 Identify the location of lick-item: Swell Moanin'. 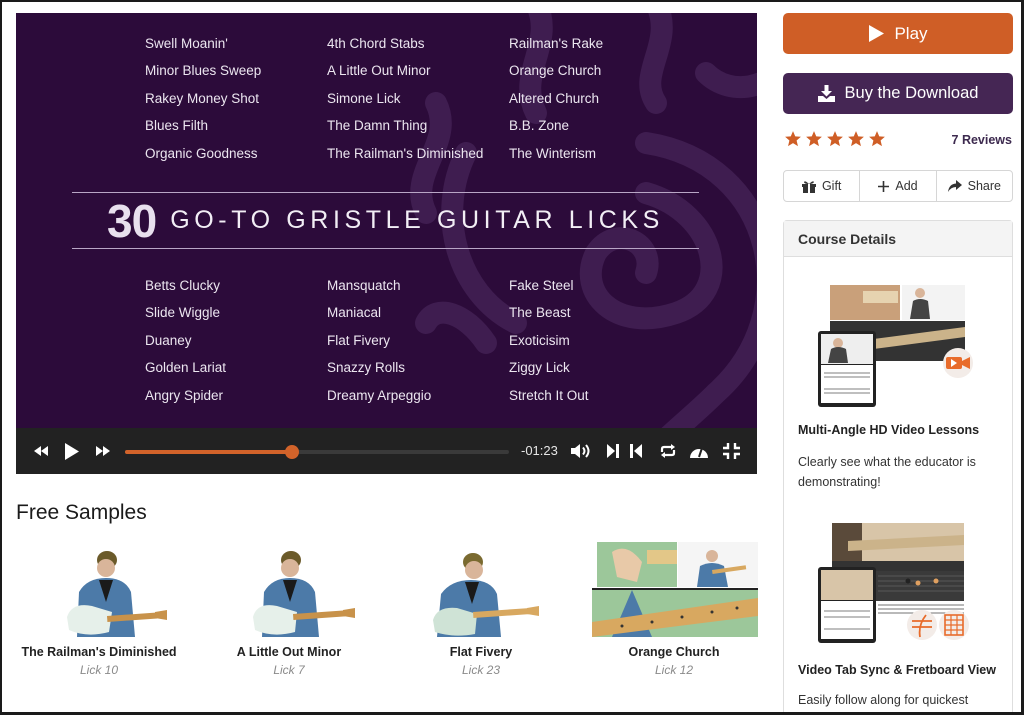
(186, 43).